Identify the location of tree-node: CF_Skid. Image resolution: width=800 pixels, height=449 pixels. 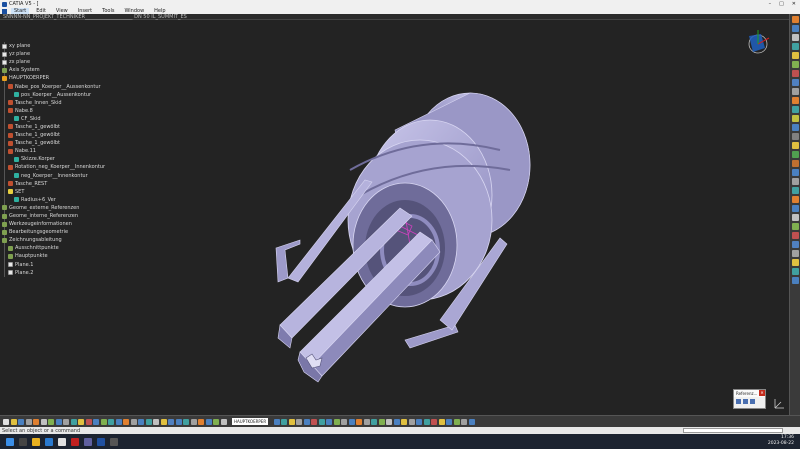
(72, 119).